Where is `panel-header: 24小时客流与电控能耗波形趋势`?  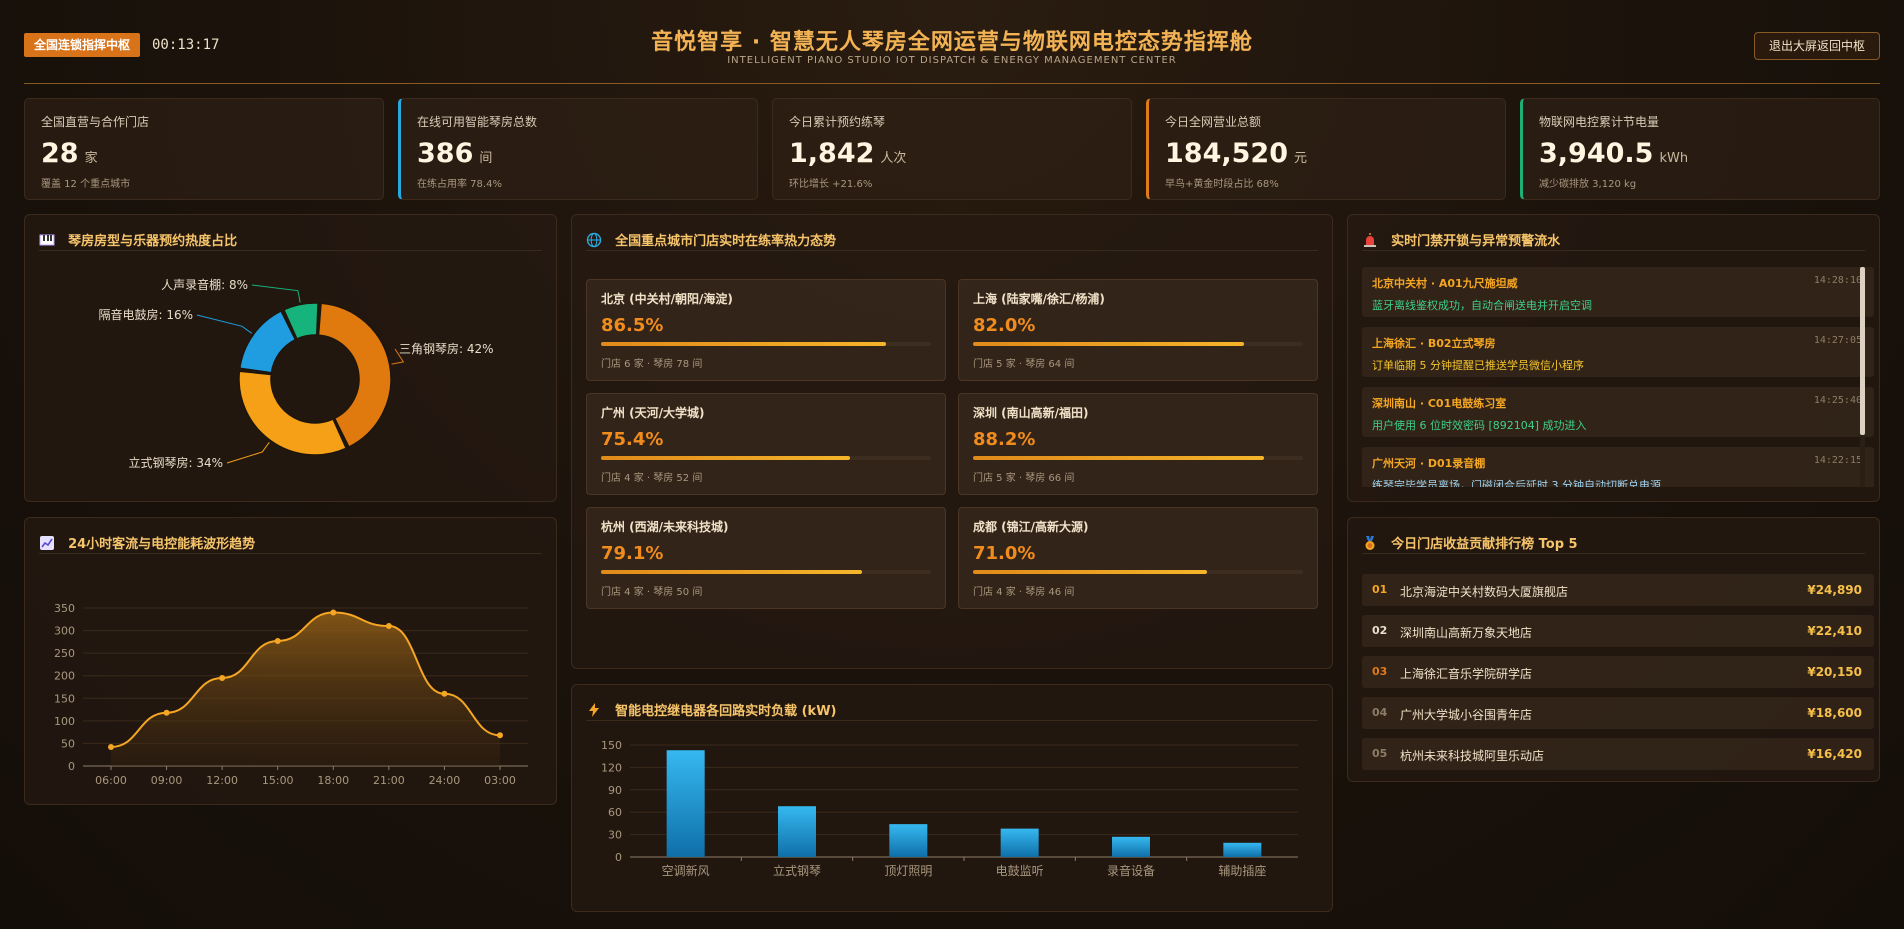 panel-header: 24小时客流与电控能耗波形趋势 is located at coordinates (290, 543).